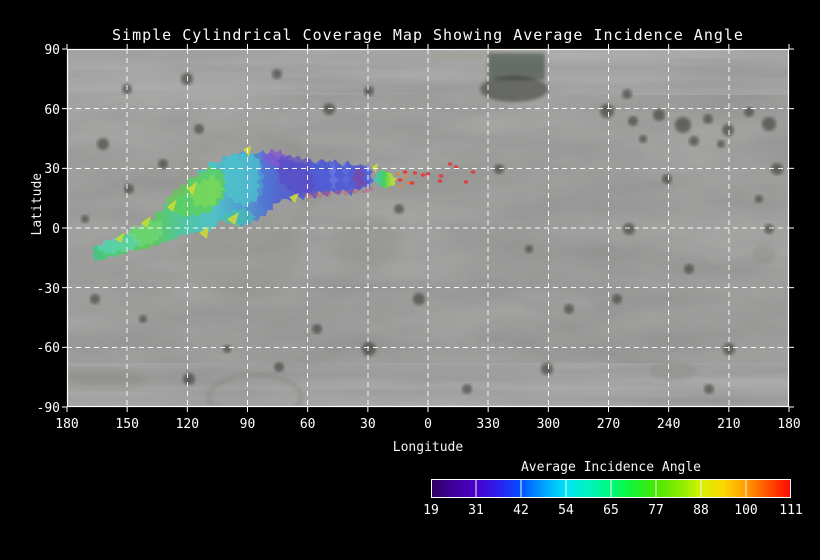 Image resolution: width=820 pixels, height=560 pixels. What do you see at coordinates (48, 408) in the screenshot?
I see `y-tick-label: -90` at bounding box center [48, 408].